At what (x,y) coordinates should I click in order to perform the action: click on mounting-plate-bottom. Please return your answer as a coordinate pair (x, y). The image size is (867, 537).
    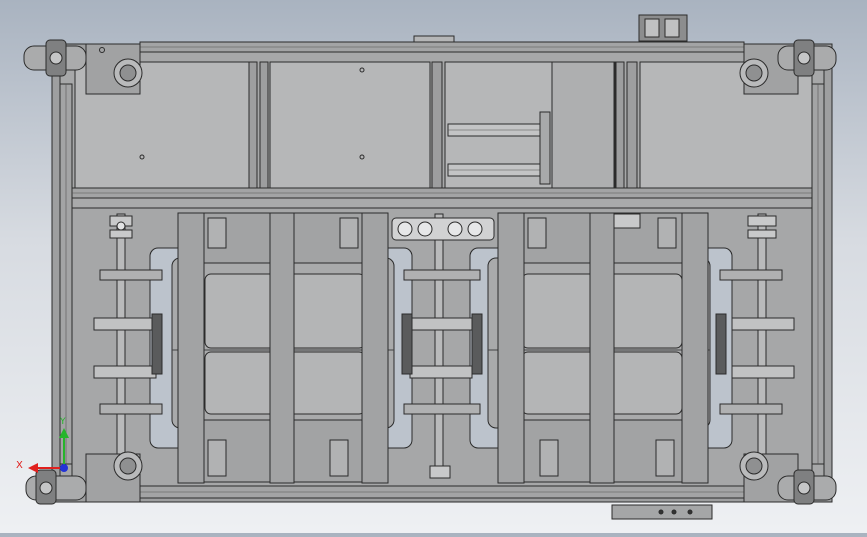
    Looking at the image, I should click on (662, 512).